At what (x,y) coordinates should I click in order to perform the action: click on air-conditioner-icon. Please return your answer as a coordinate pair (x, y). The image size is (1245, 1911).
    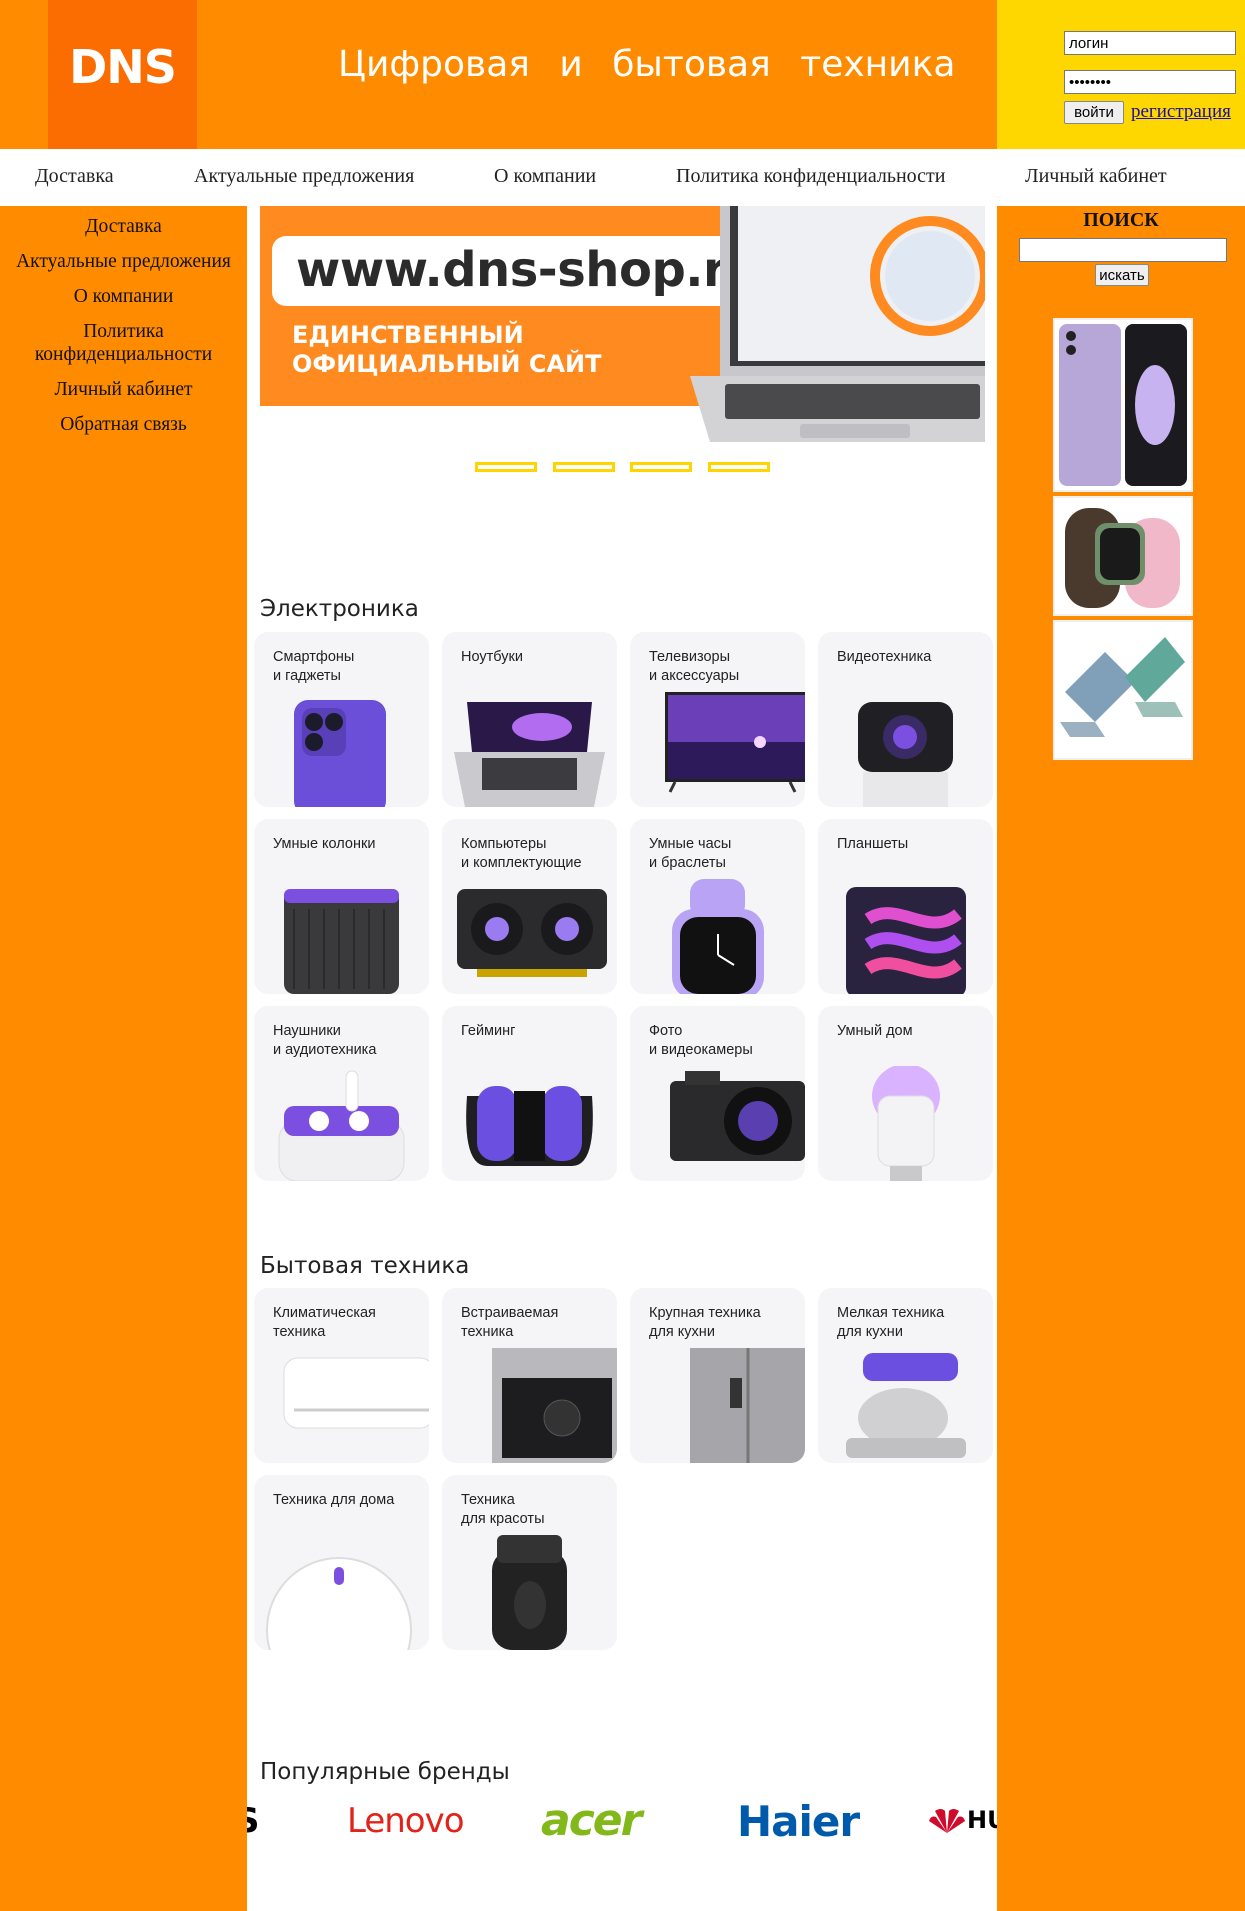
    Looking at the image, I should click on (356, 1393).